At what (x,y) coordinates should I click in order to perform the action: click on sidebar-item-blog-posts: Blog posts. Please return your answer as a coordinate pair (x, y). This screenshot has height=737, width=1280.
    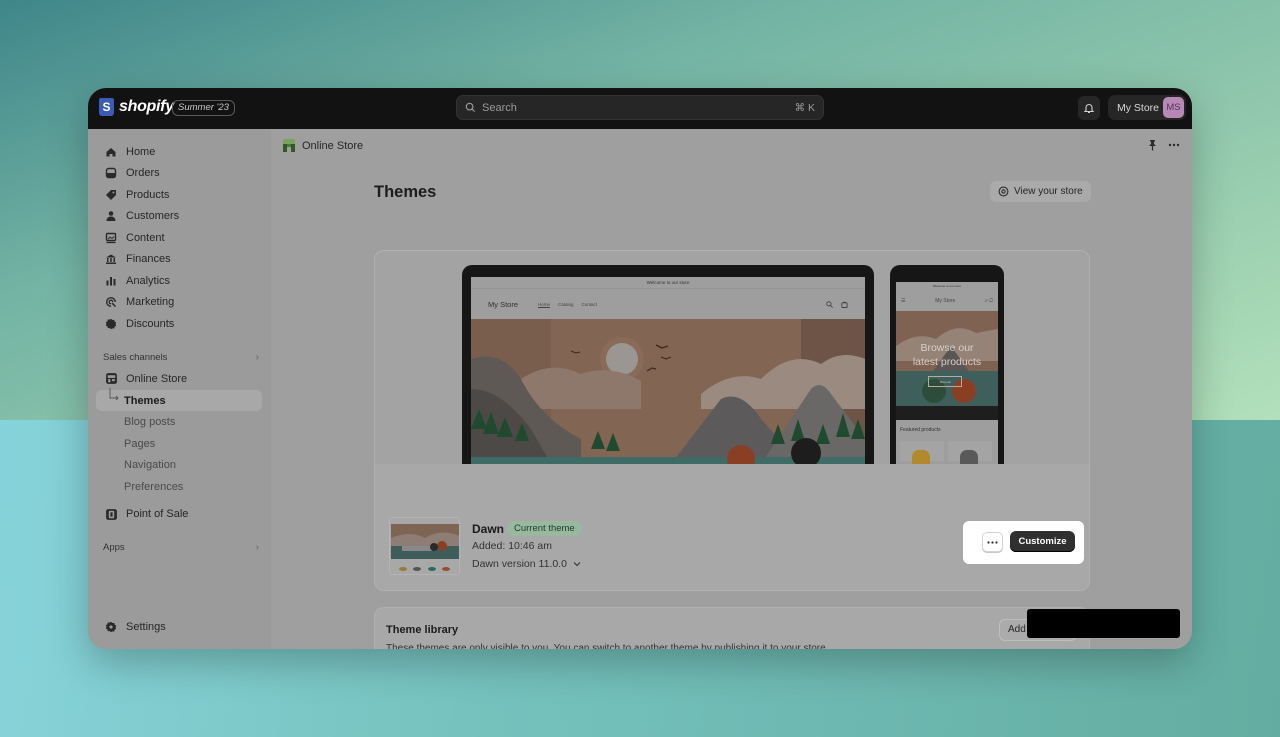
    Looking at the image, I should click on (179, 422).